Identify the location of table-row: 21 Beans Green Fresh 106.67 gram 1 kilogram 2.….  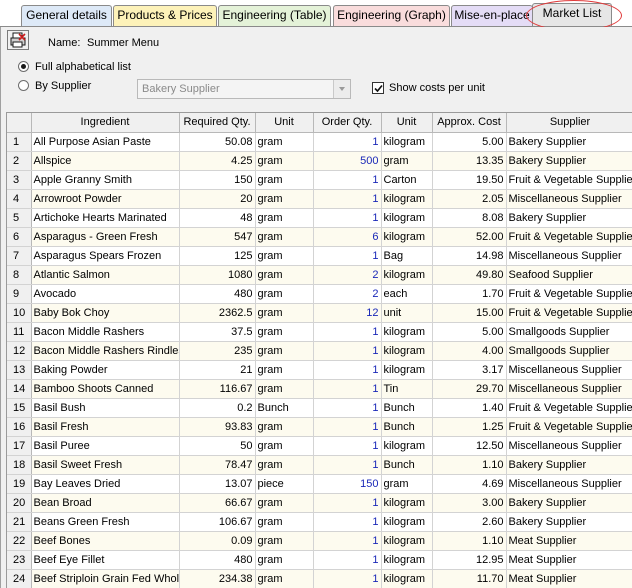
(319, 522).